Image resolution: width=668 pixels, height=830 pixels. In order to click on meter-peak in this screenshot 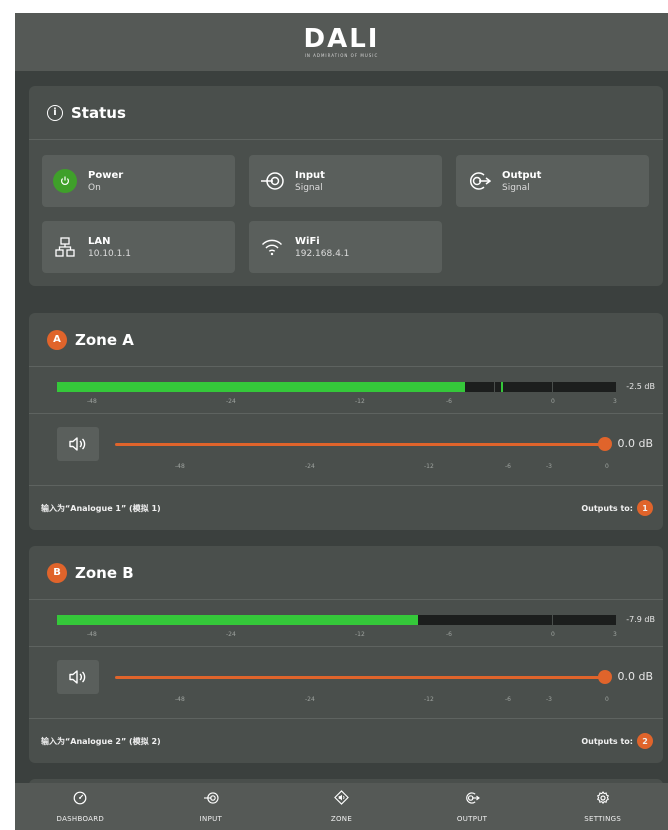, I will do `click(502, 387)`.